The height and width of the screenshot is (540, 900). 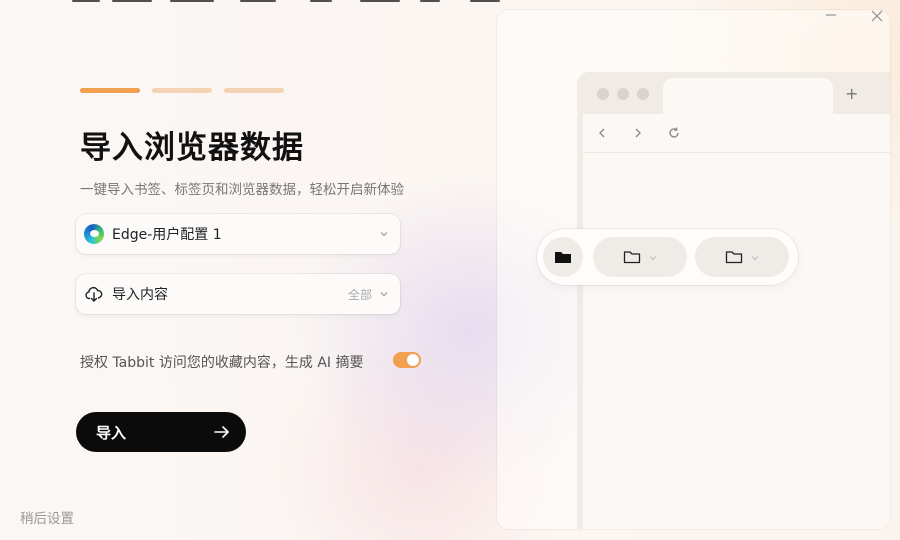 What do you see at coordinates (238, 234) in the screenshot?
I see `browser-profile-select: Edge-用户配置 1` at bounding box center [238, 234].